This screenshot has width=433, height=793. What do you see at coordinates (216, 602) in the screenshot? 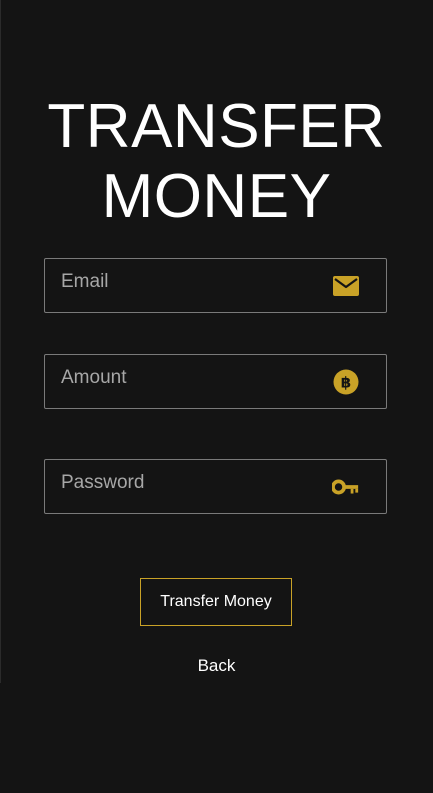
I see `transfer-money-button: Transfer Money` at bounding box center [216, 602].